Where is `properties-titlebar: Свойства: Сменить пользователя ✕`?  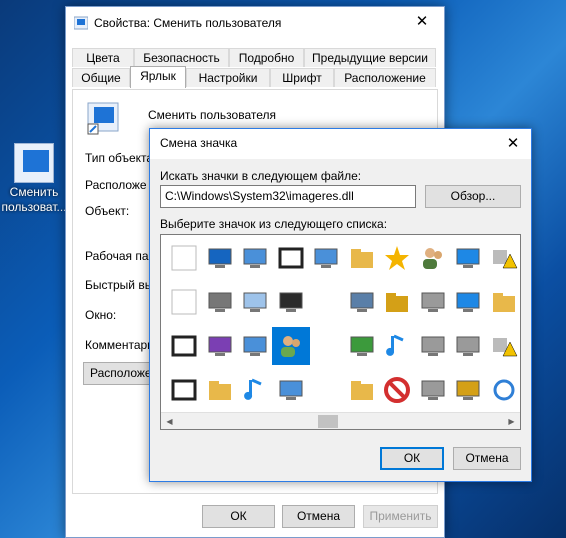
properties-titlebar: Свойства: Сменить пользователя ✕ is located at coordinates (255, 22).